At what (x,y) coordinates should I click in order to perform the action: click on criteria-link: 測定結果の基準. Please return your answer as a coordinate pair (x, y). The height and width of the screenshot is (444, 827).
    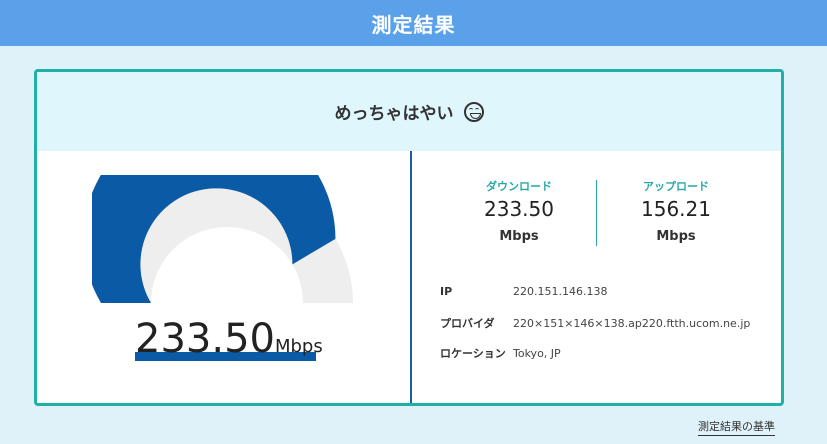
    Looking at the image, I should click on (736, 427).